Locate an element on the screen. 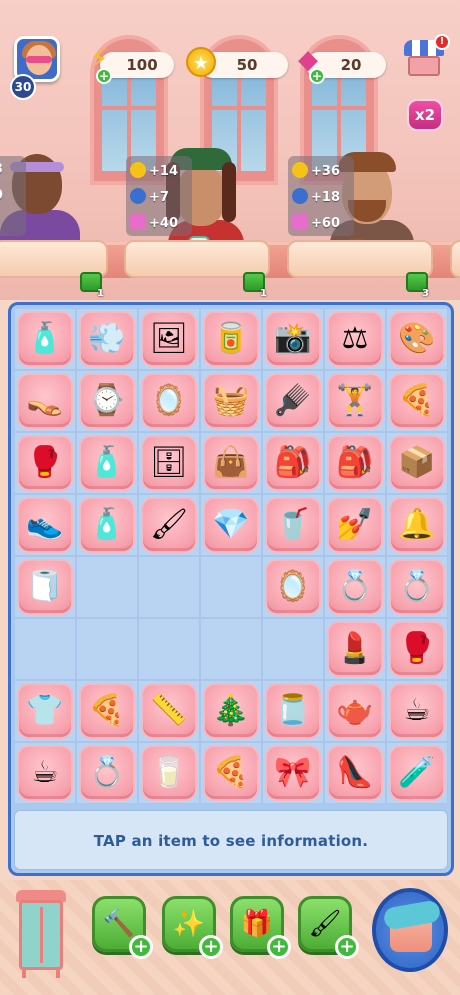 This screenshot has height=995, width=460. add-magic-wand-button: + is located at coordinates (211, 947).